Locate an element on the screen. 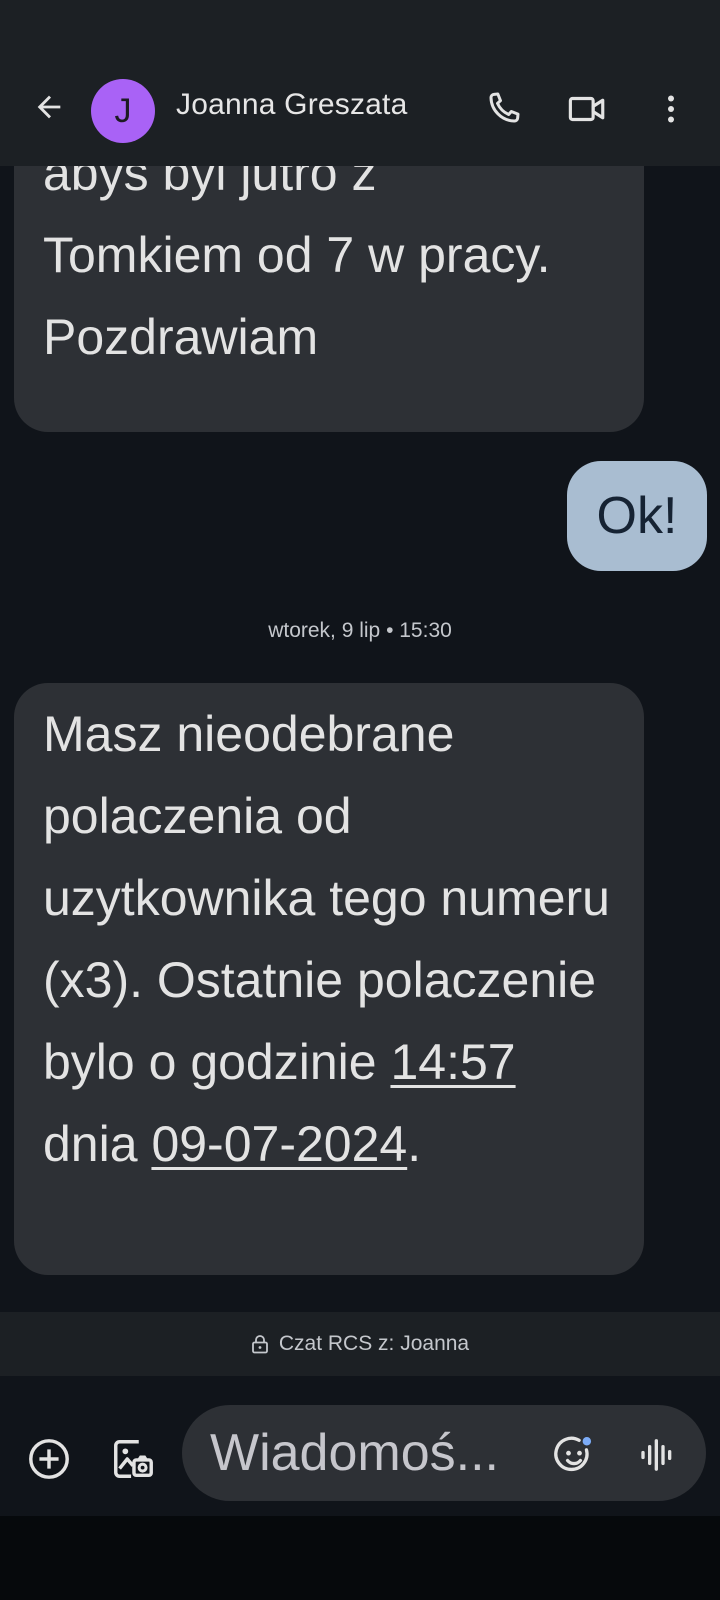 The width and height of the screenshot is (720, 1600). emoji-icon is located at coordinates (573, 1454).